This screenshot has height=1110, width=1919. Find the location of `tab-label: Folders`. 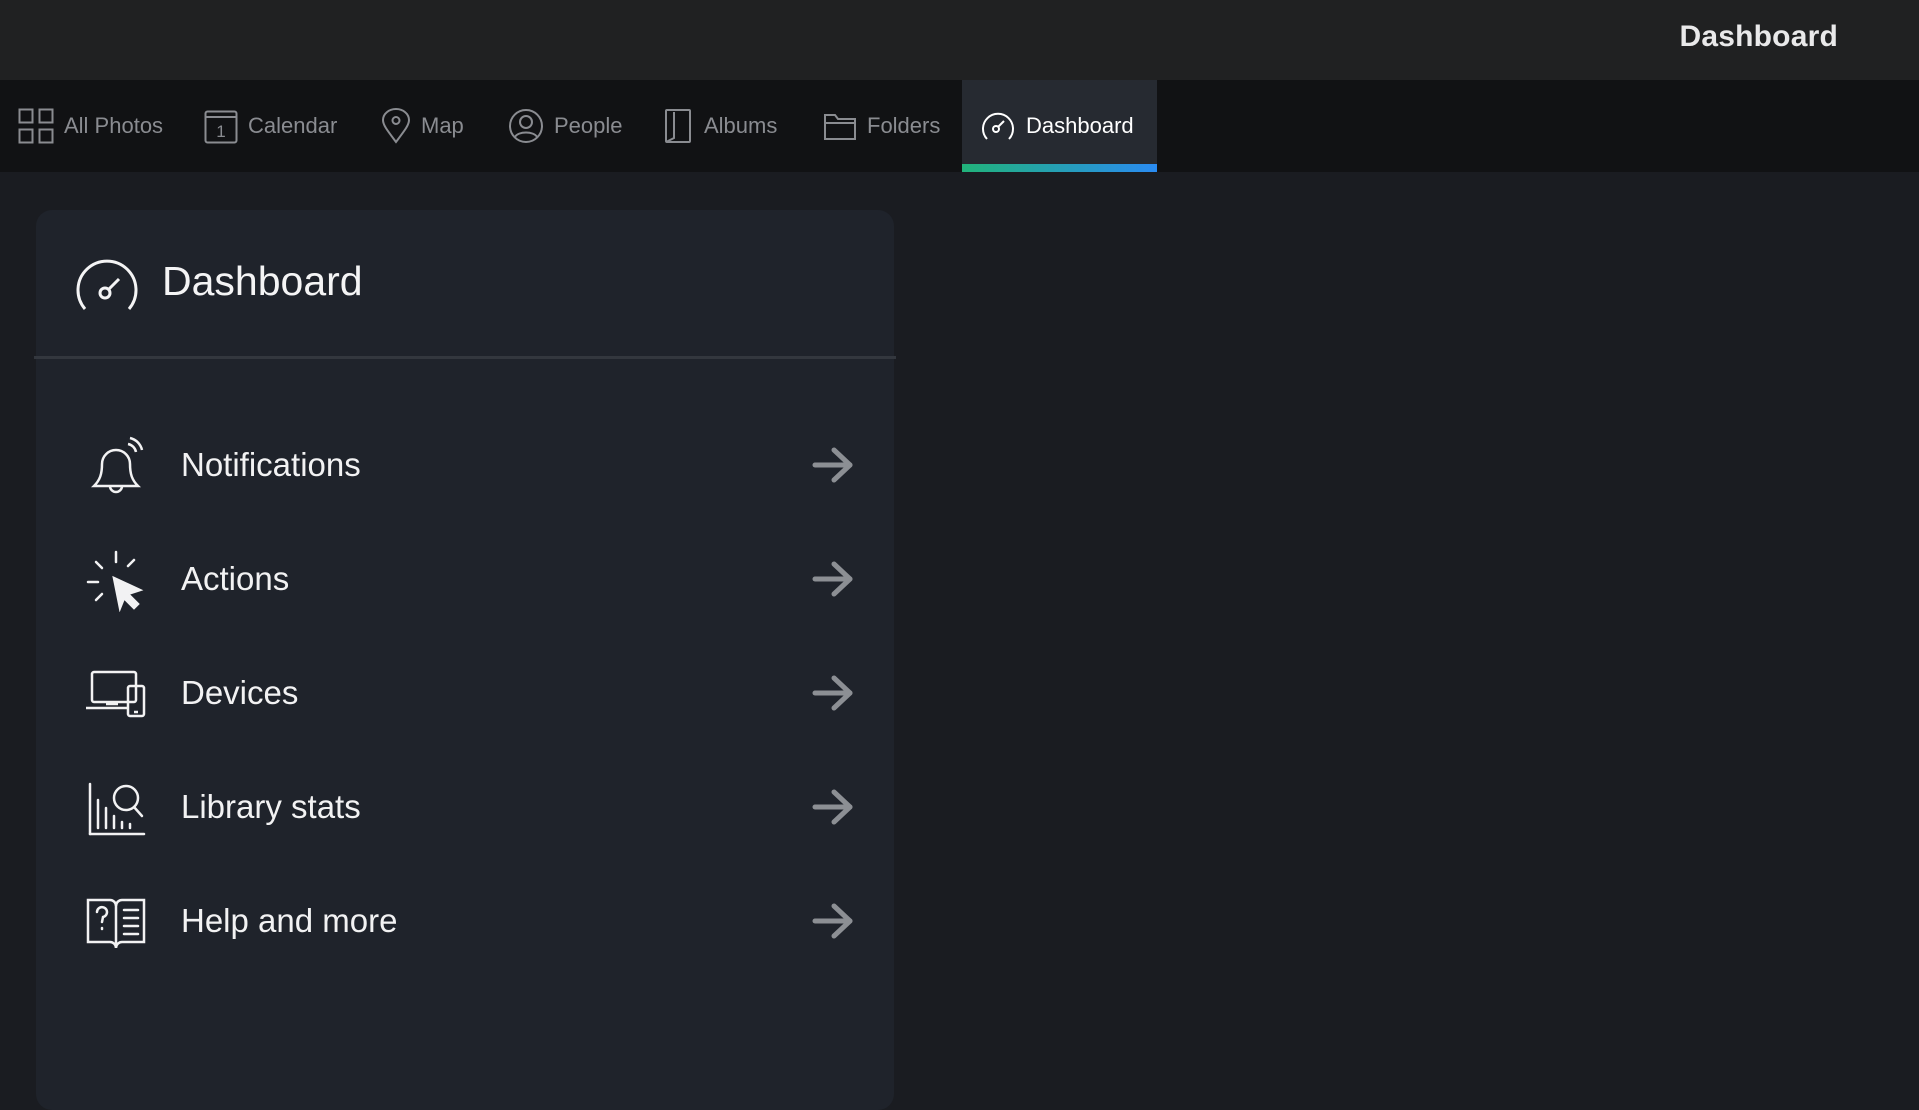

tab-label: Folders is located at coordinates (904, 125).